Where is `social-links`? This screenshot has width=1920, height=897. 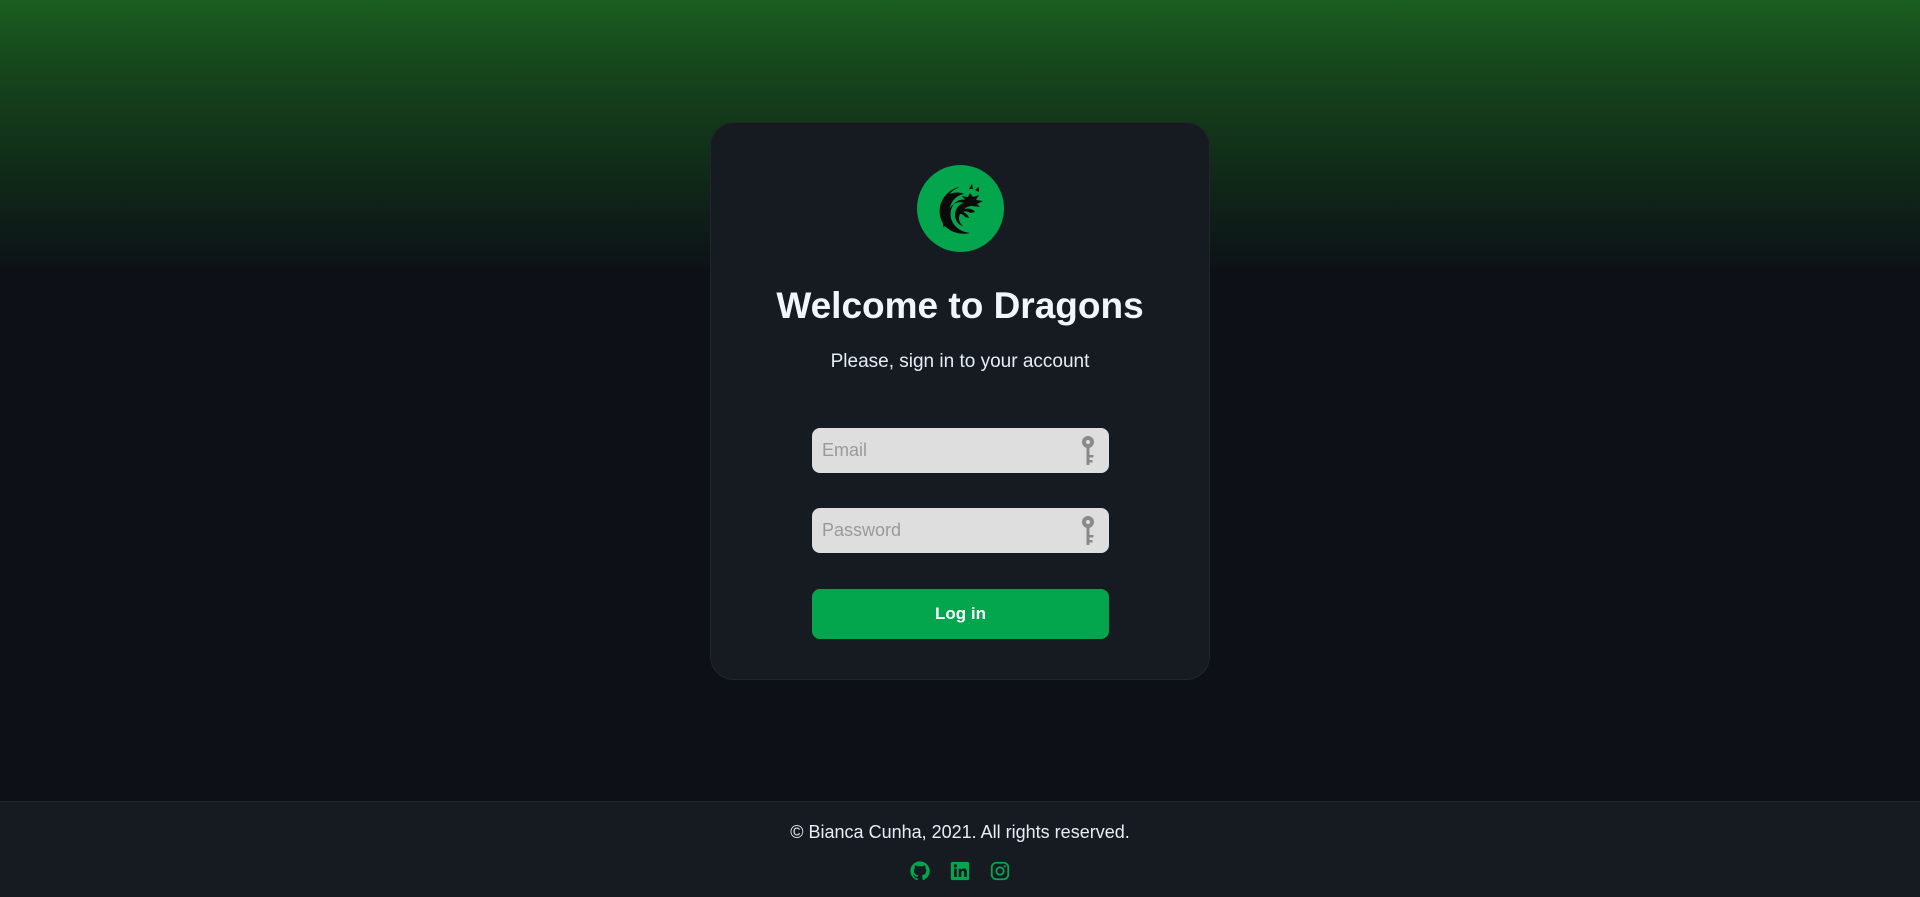 social-links is located at coordinates (960, 871).